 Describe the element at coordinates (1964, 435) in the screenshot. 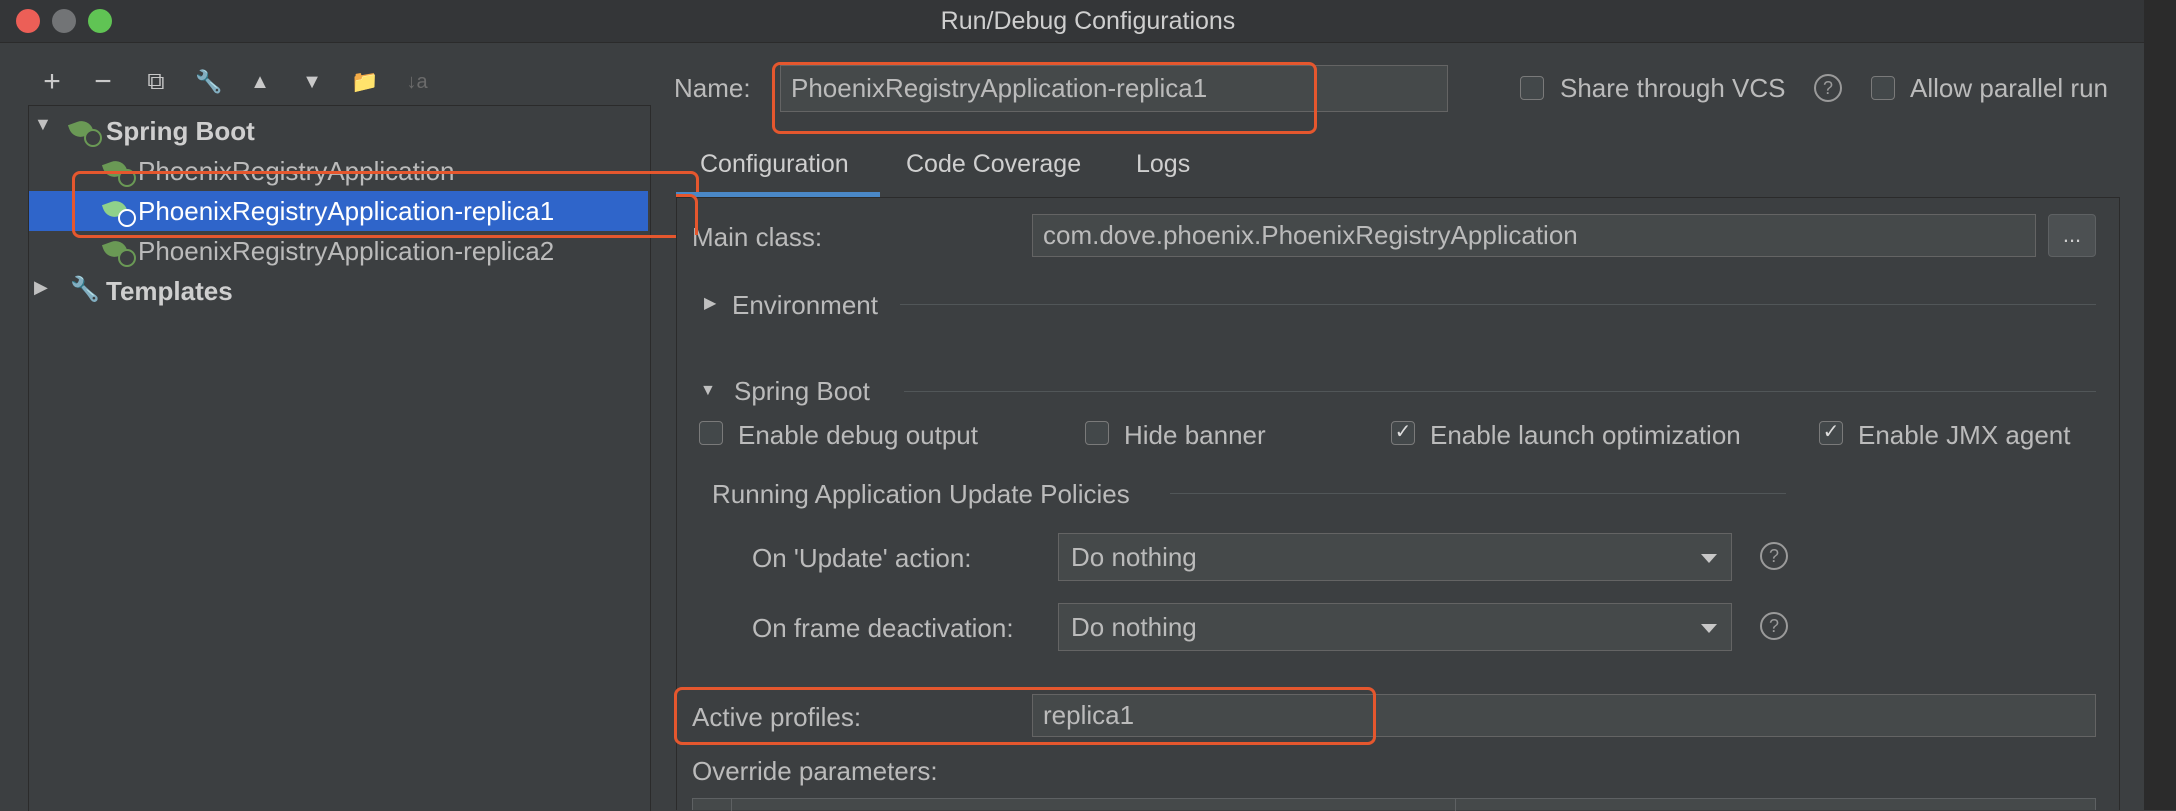

I see `jmx-label: Enable JMX agent` at that location.